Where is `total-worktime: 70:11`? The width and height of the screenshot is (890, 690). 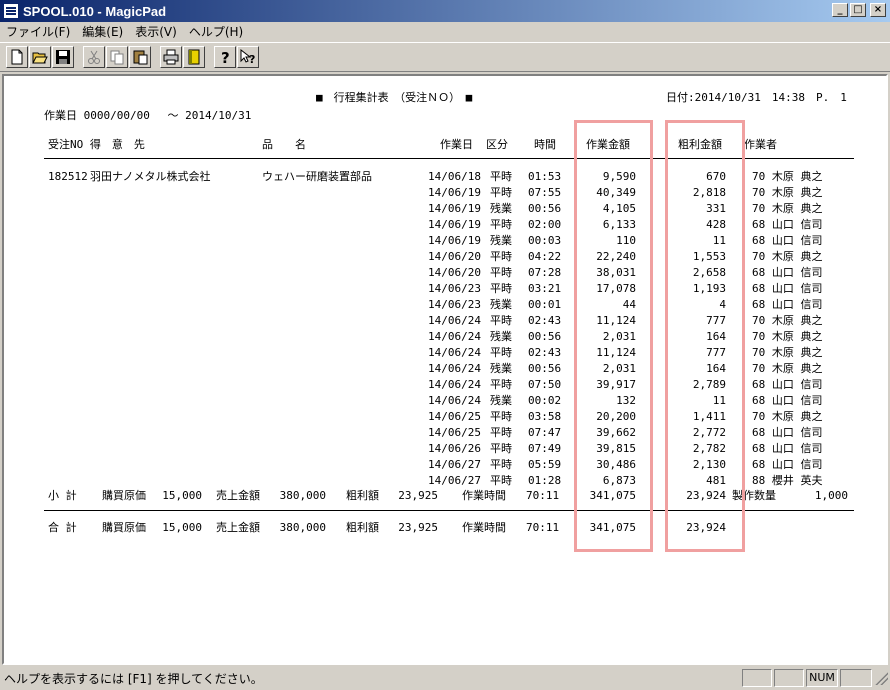 total-worktime: 70:11 is located at coordinates (543, 527).